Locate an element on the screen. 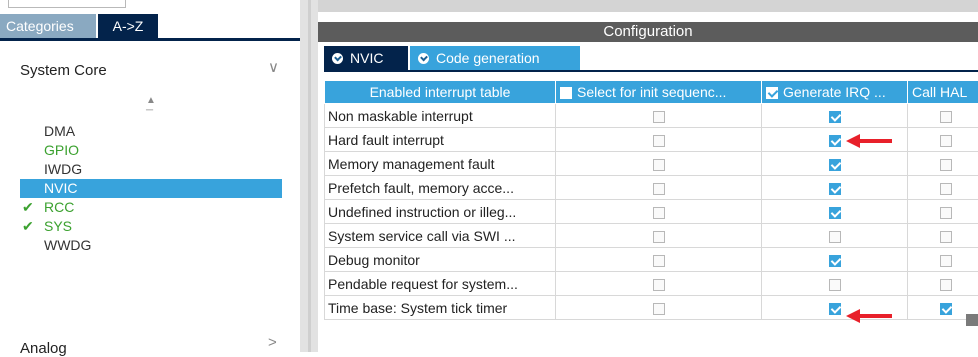  column-header-hal: Call HAL is located at coordinates (943, 92).